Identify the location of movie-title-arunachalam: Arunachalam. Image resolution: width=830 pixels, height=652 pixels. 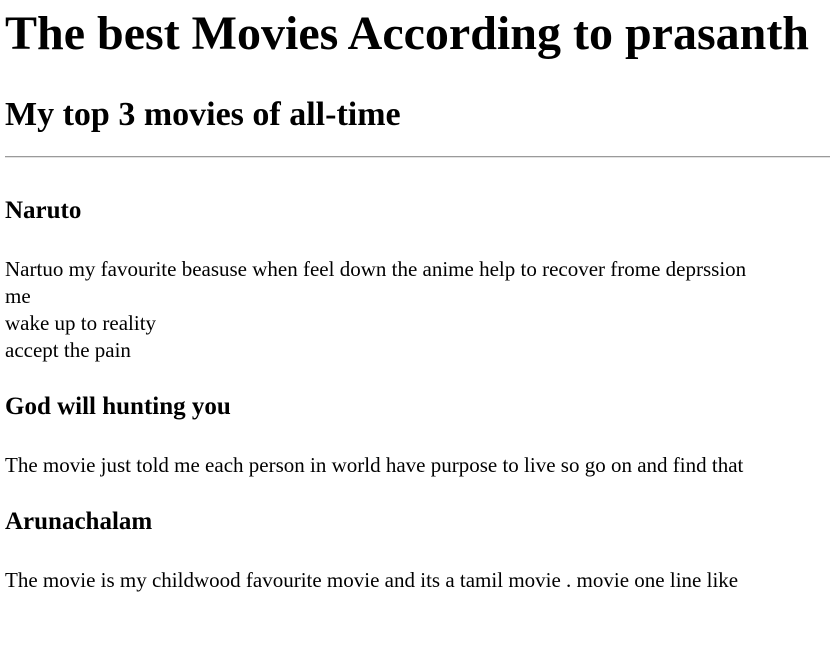
(79, 521).